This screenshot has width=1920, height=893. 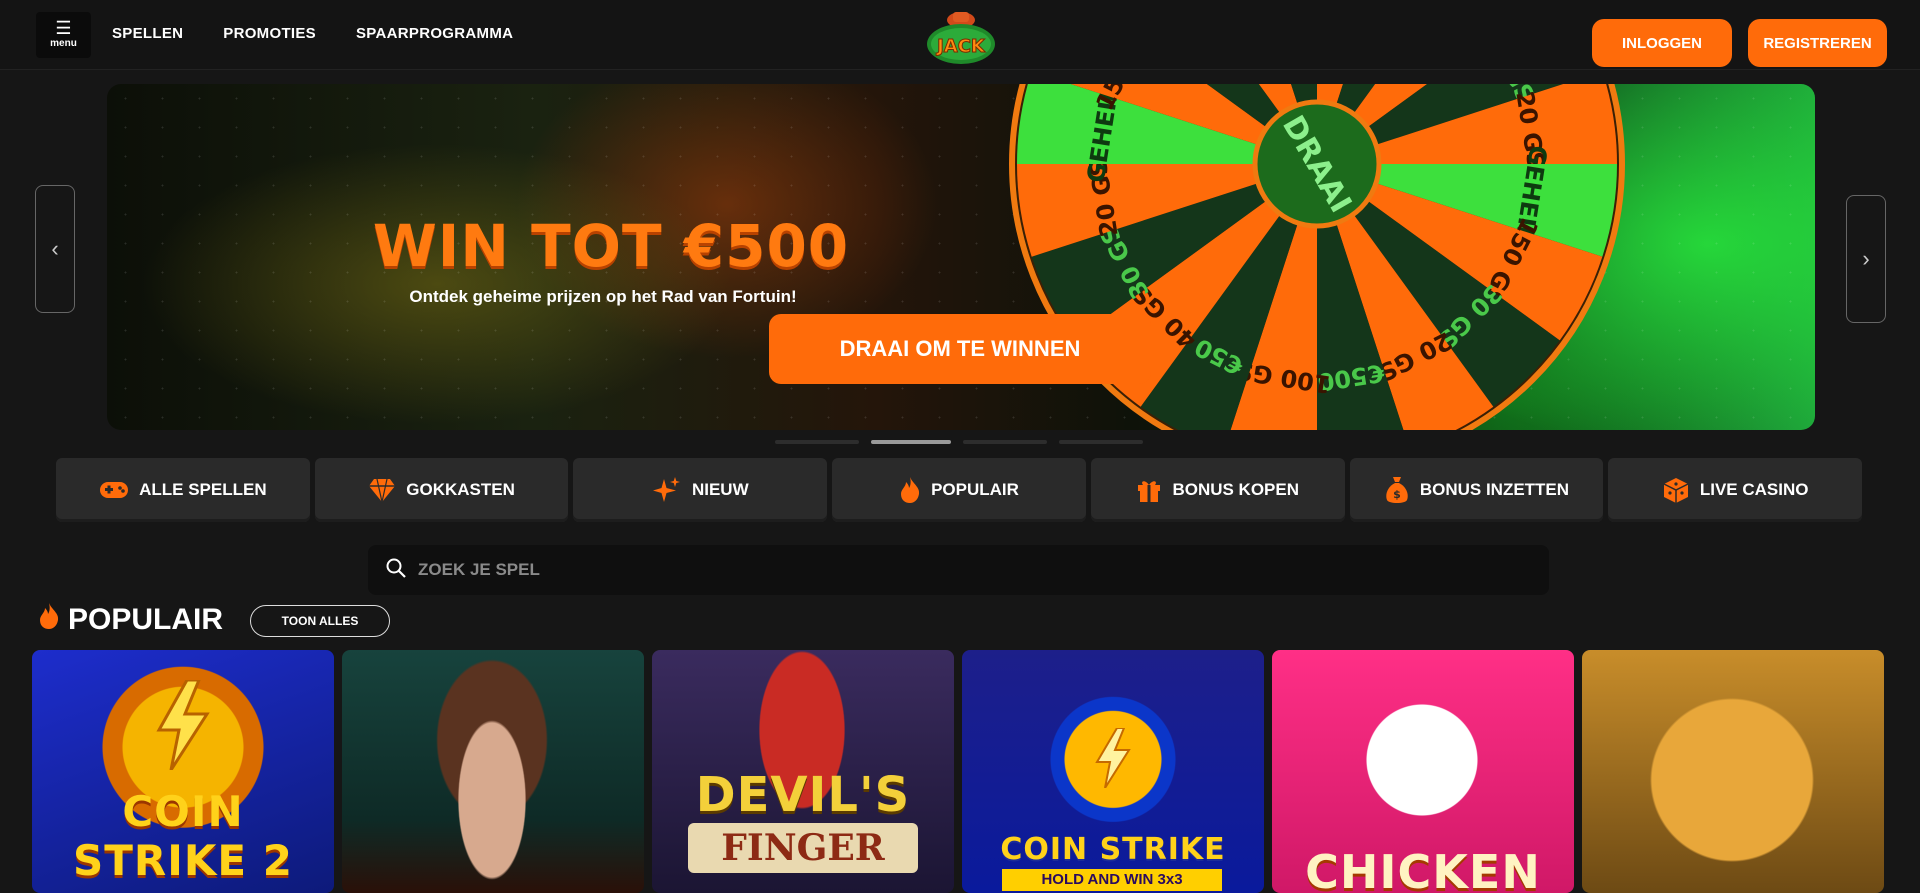 What do you see at coordinates (269, 33) in the screenshot?
I see `nav-promoties: PROMOTIES` at bounding box center [269, 33].